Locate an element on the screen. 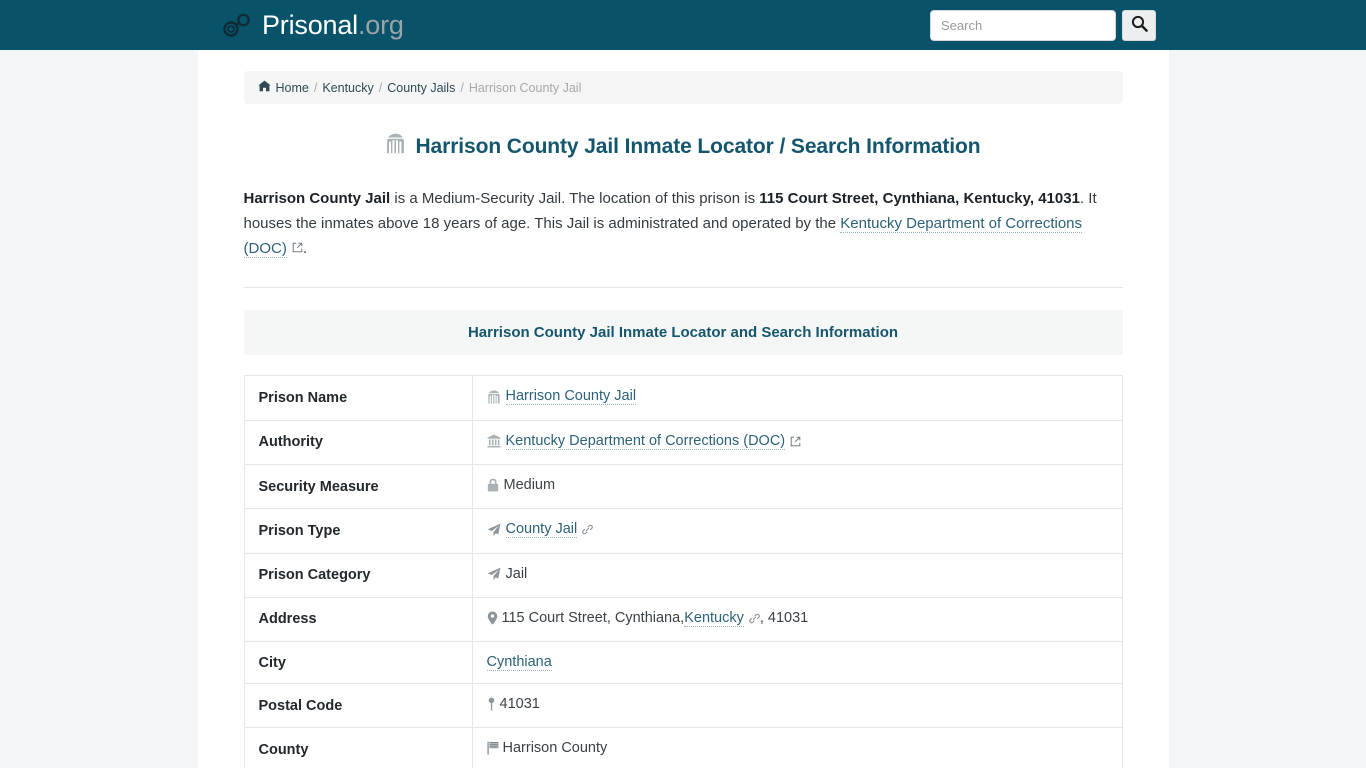  row-value: Harrison County is located at coordinates (797, 747).